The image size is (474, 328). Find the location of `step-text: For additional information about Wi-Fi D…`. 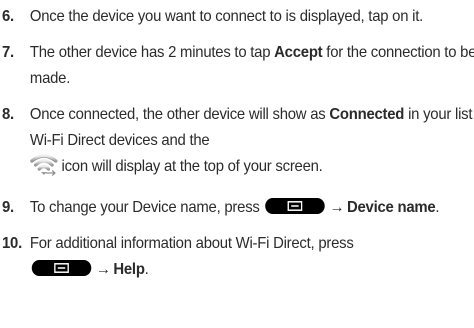

step-text: For additional information about Wi-Fi D… is located at coordinates (191, 243).